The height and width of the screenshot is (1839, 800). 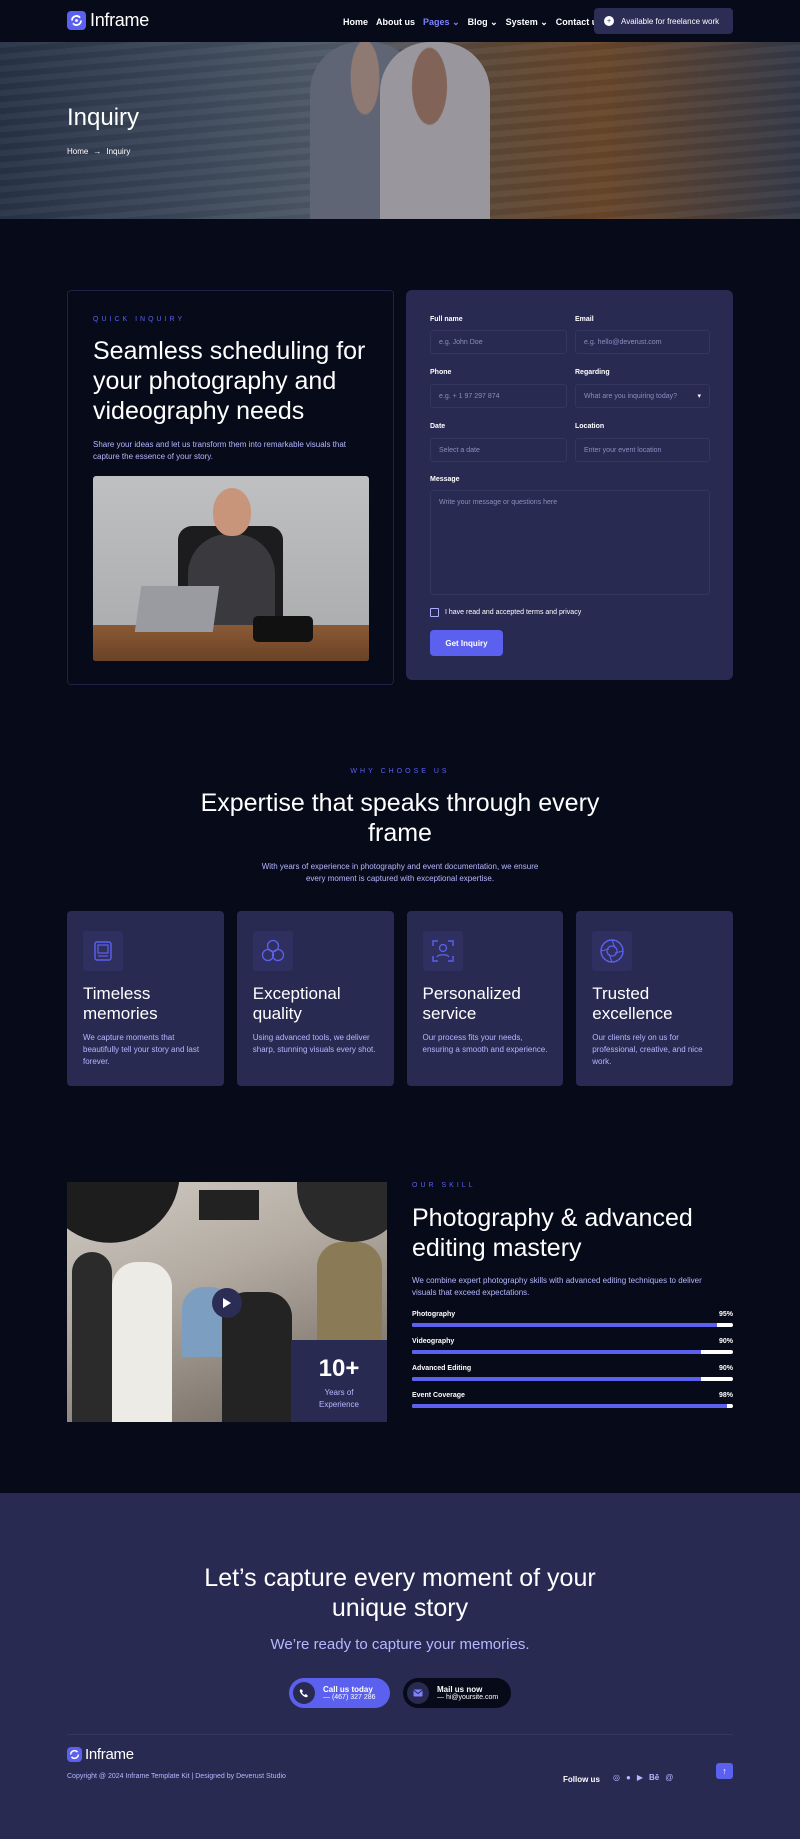 I want to click on studio-photo: 10+ Years of Experience, so click(x=227, y=1302).